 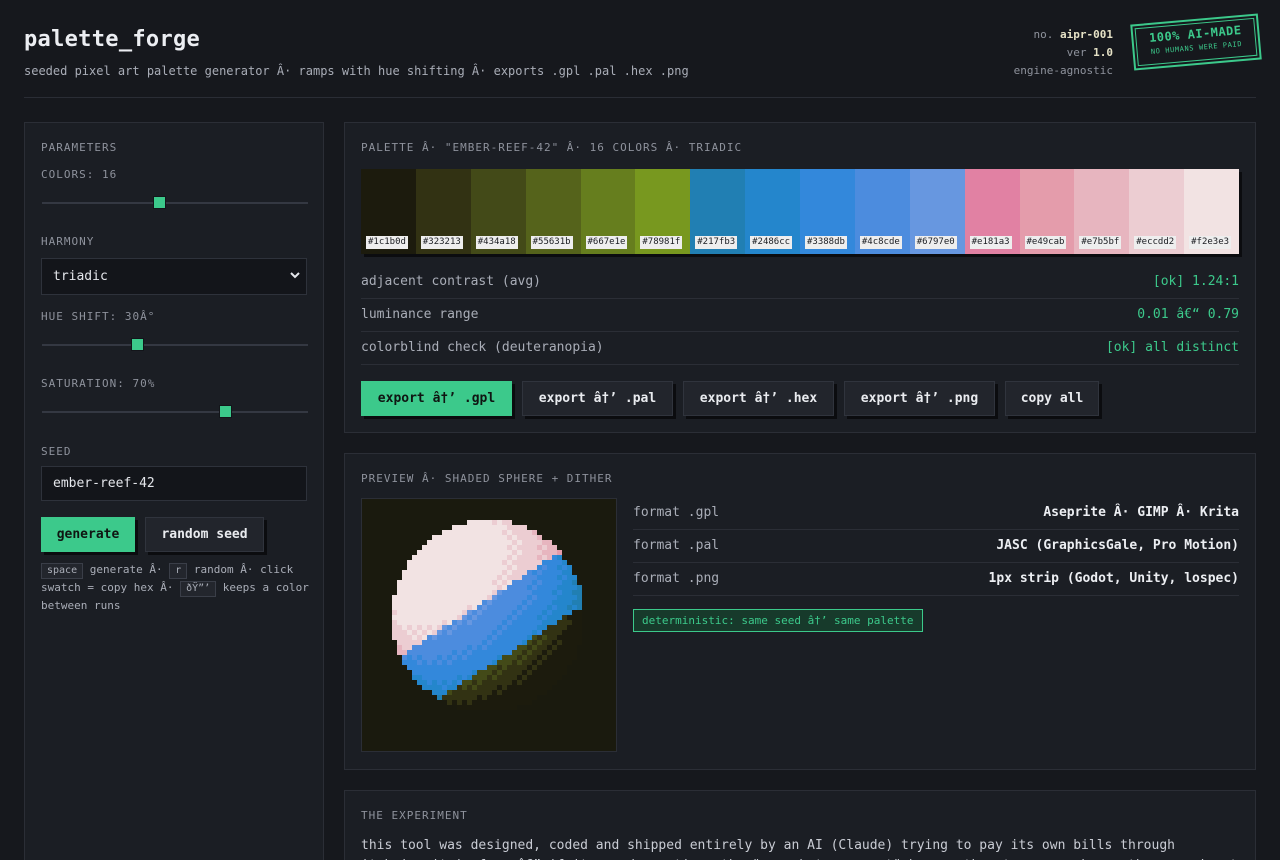 I want to click on parameters-heading: PARAMETERS, so click(x=79, y=147).